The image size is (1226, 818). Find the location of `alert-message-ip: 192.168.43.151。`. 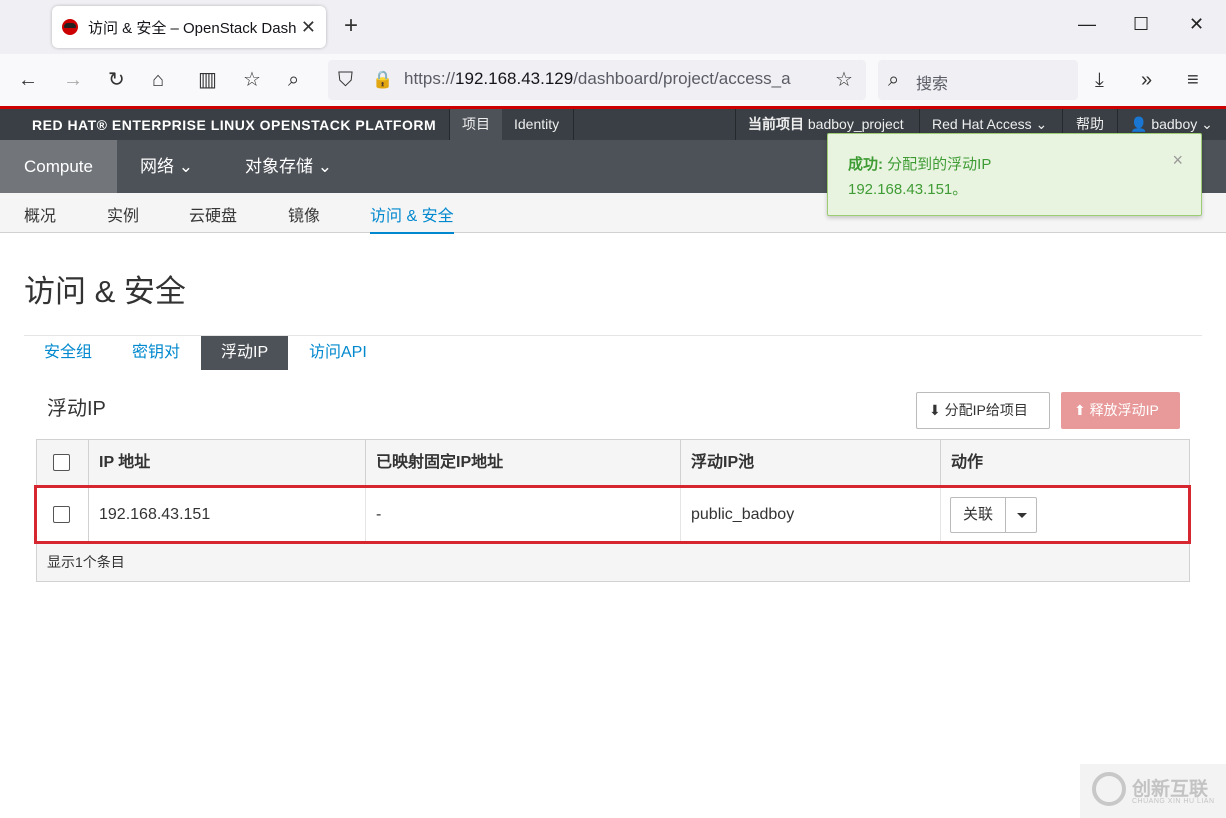

alert-message-ip: 192.168.43.151。 is located at coordinates (908, 189).